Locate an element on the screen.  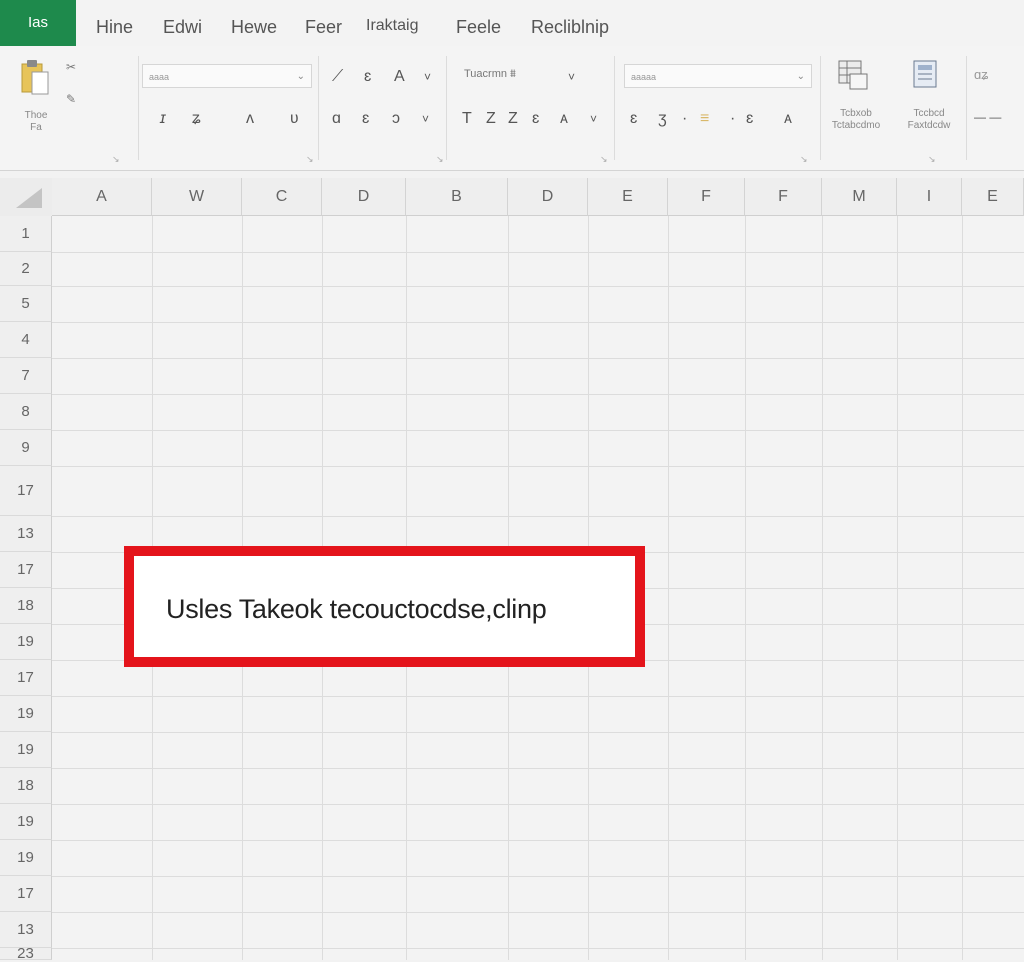
column-header: M is located at coordinates (859, 197).